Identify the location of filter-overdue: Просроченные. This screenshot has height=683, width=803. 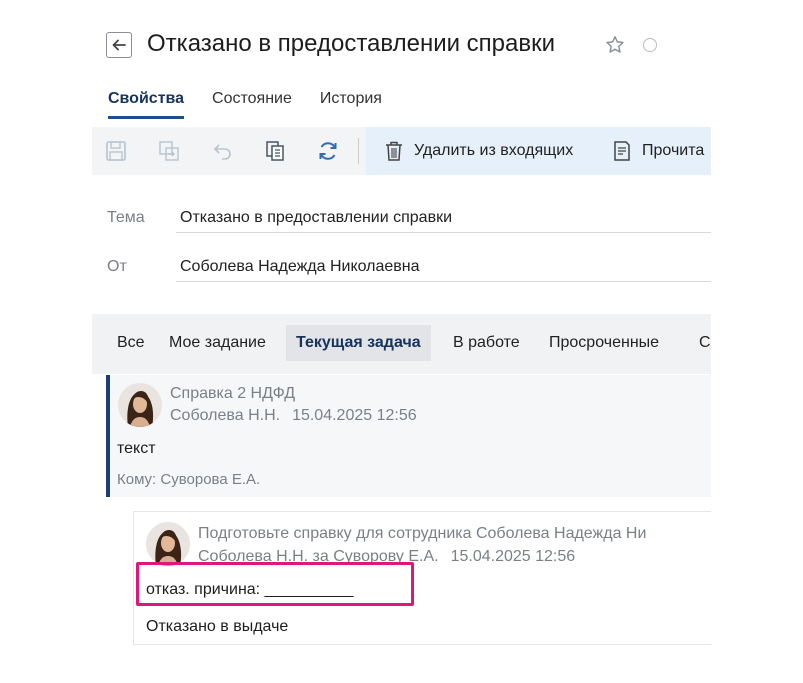
(604, 343).